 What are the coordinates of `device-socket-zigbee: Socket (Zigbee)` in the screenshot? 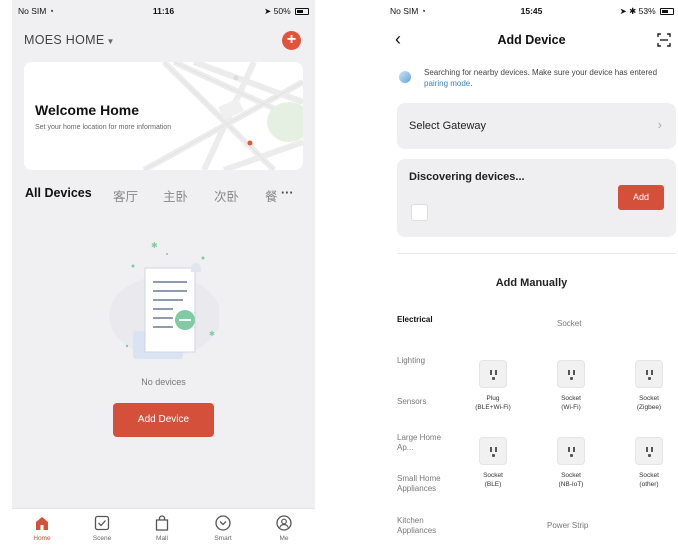 It's located at (648, 386).